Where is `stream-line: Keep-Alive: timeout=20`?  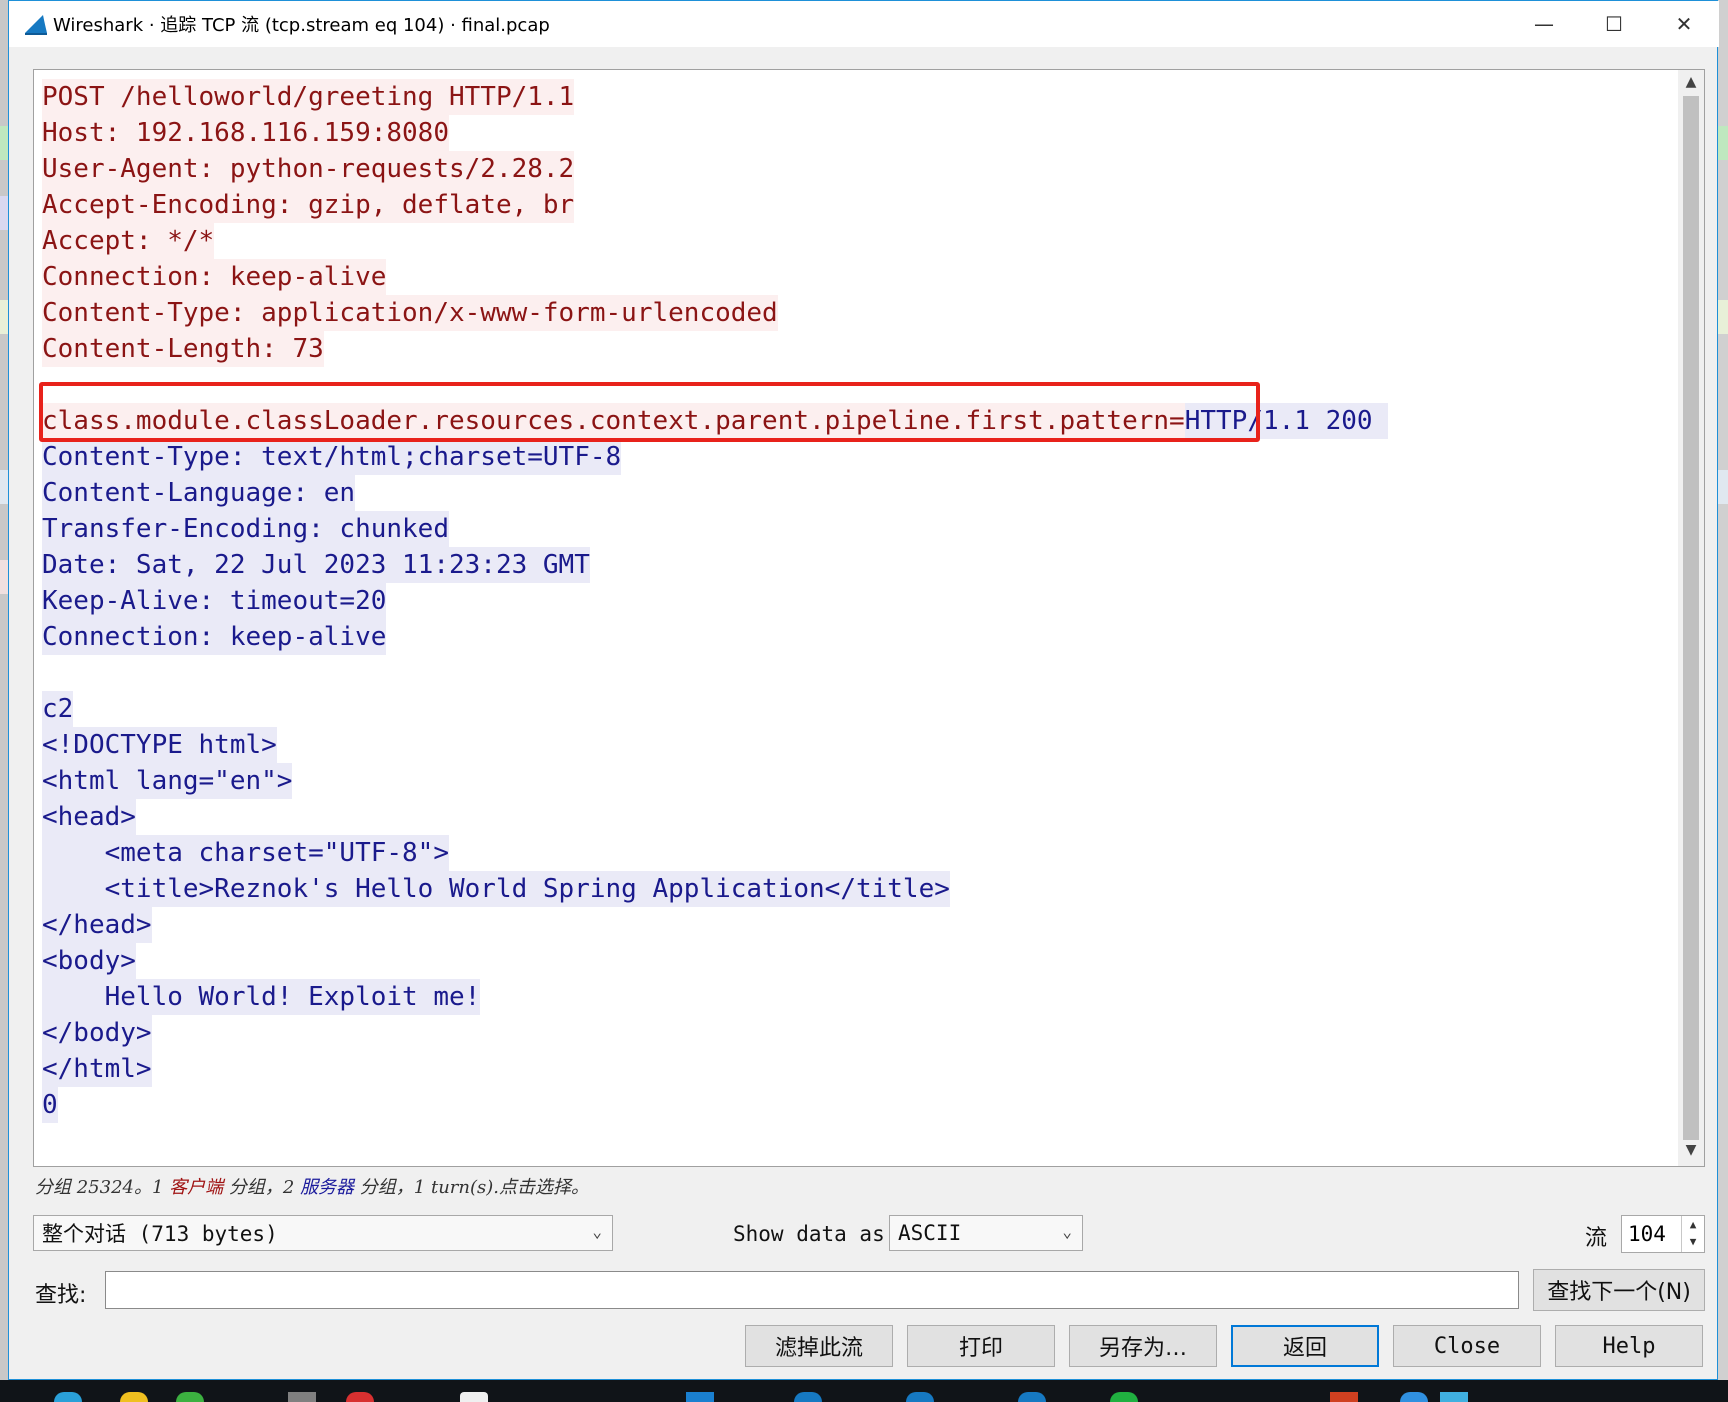 stream-line: Keep-Alive: timeout=20 is located at coordinates (715, 601).